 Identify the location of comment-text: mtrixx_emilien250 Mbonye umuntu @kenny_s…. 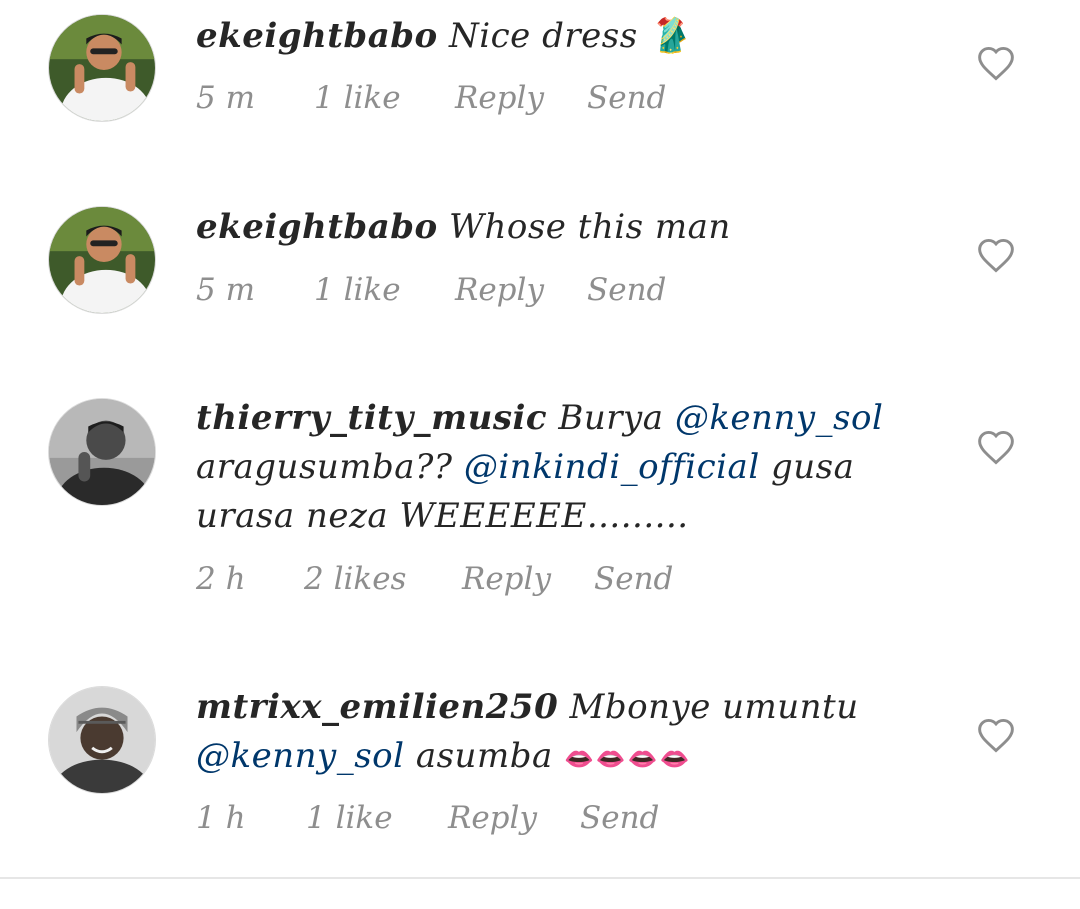
(546, 733).